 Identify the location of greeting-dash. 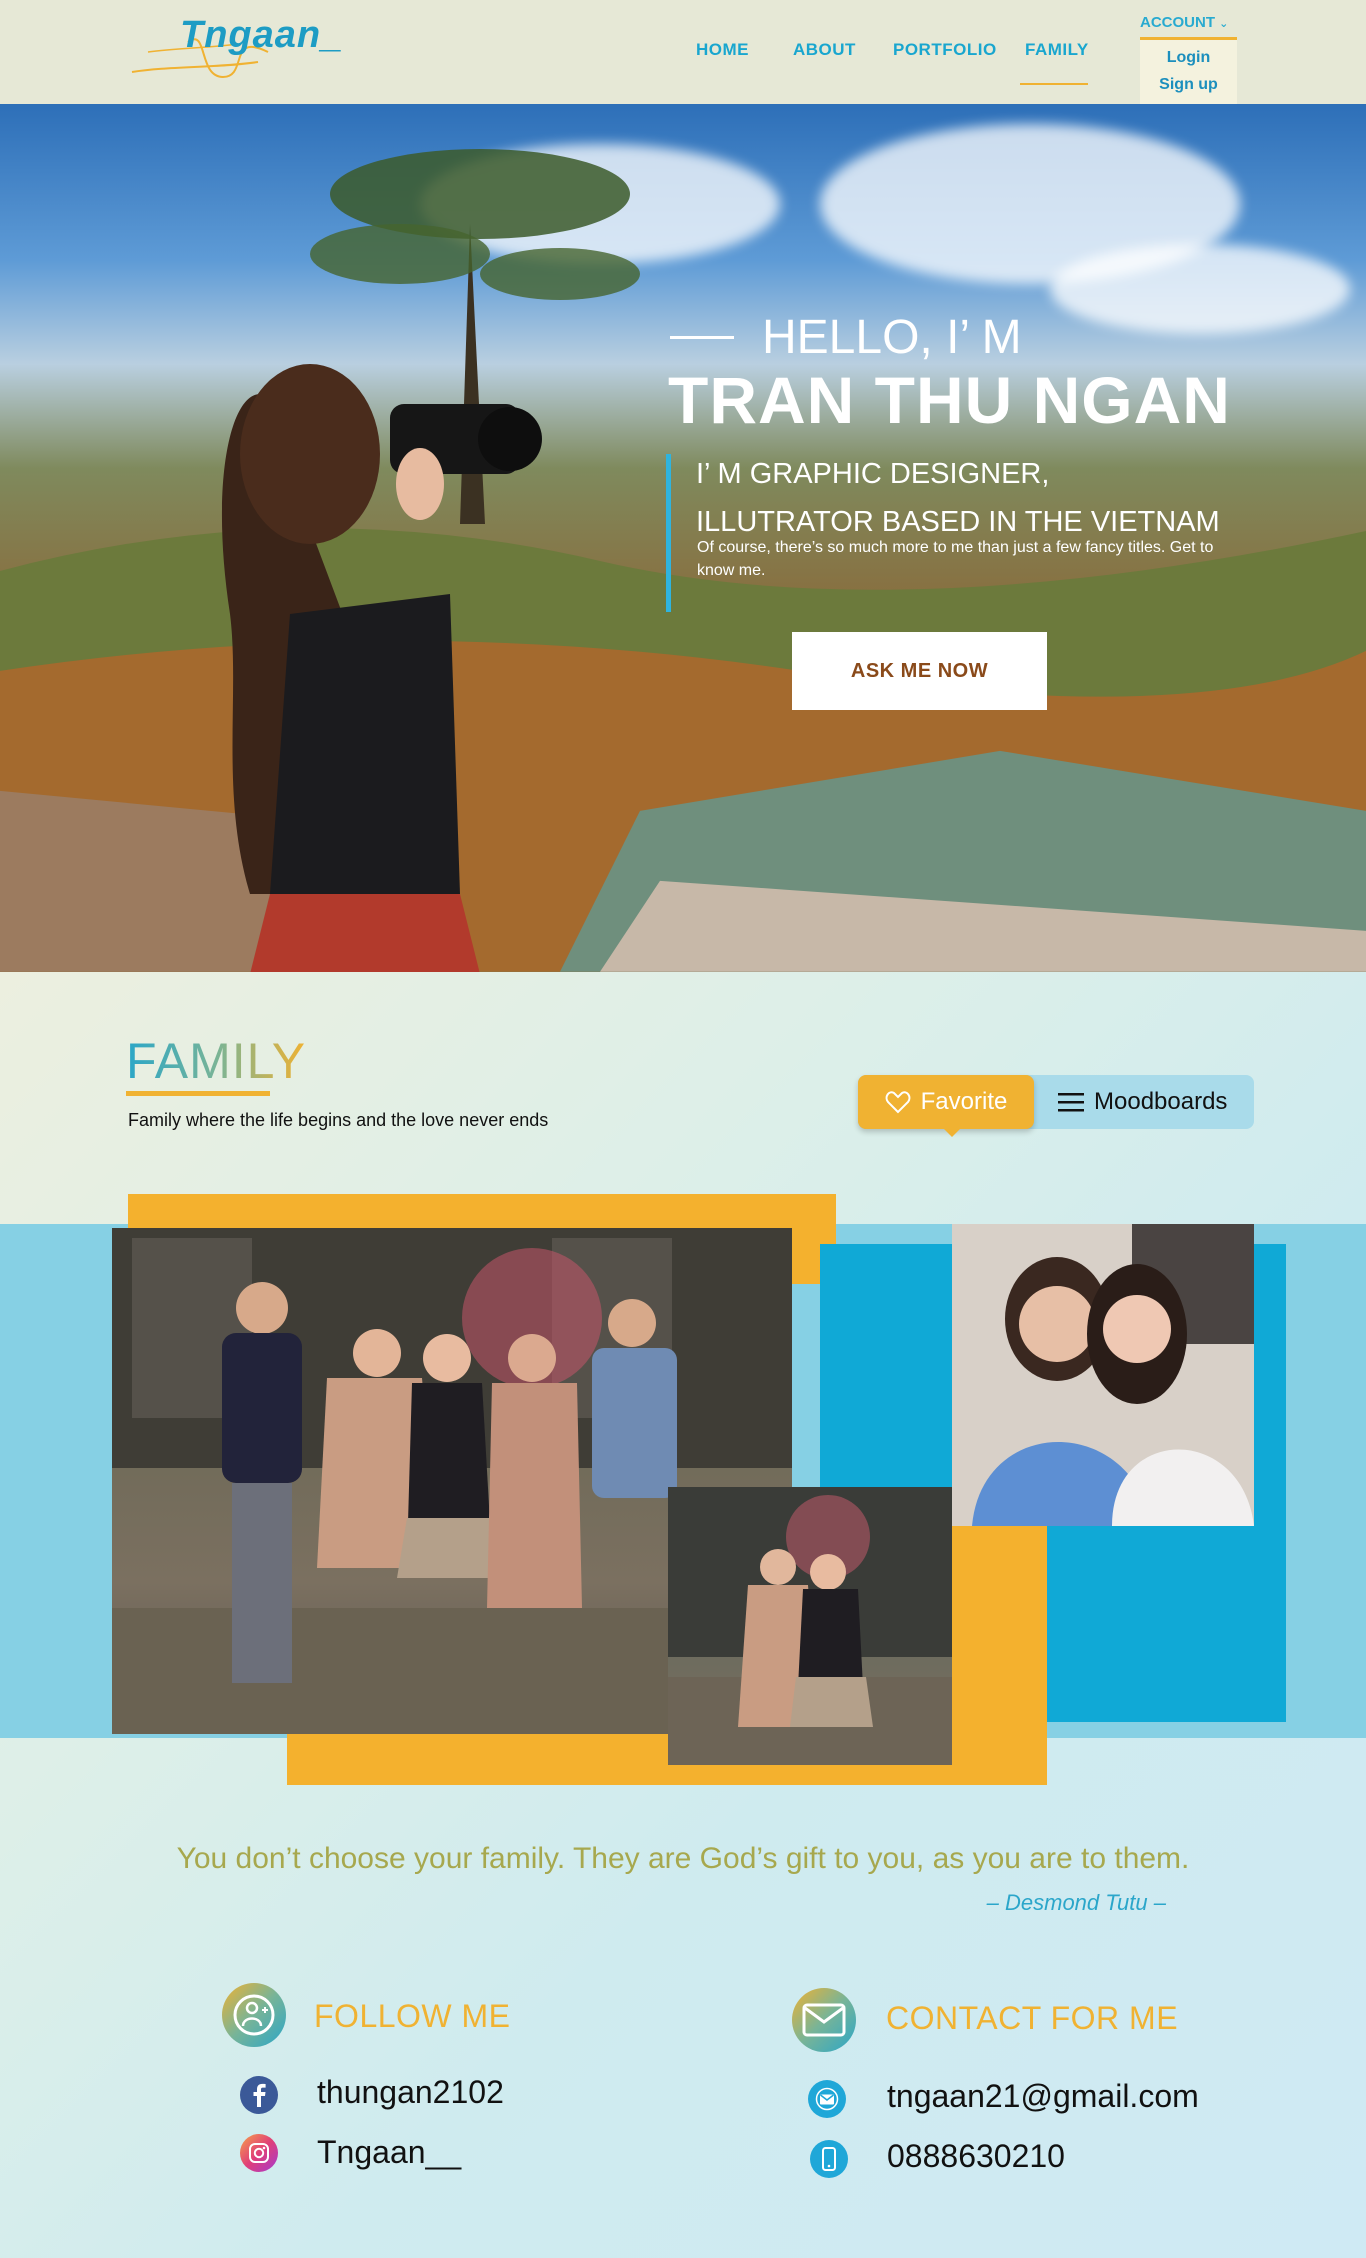
(702, 337).